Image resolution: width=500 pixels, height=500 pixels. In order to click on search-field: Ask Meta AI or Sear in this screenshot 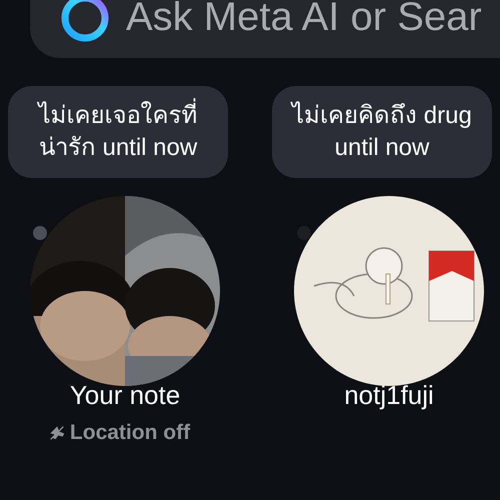, I will do `click(265, 29)`.